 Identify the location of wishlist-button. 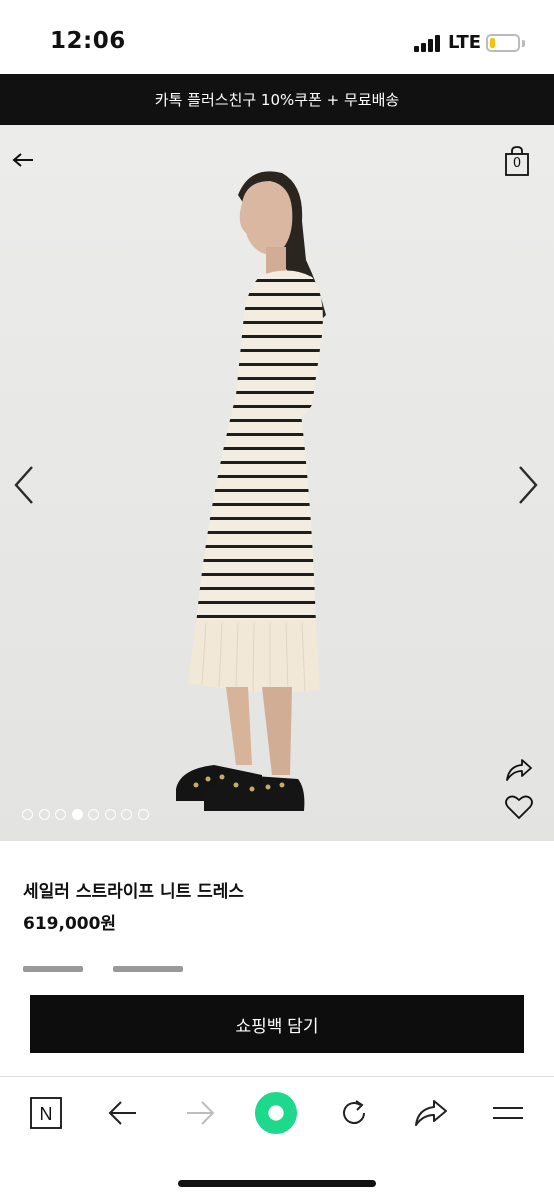
(519, 807).